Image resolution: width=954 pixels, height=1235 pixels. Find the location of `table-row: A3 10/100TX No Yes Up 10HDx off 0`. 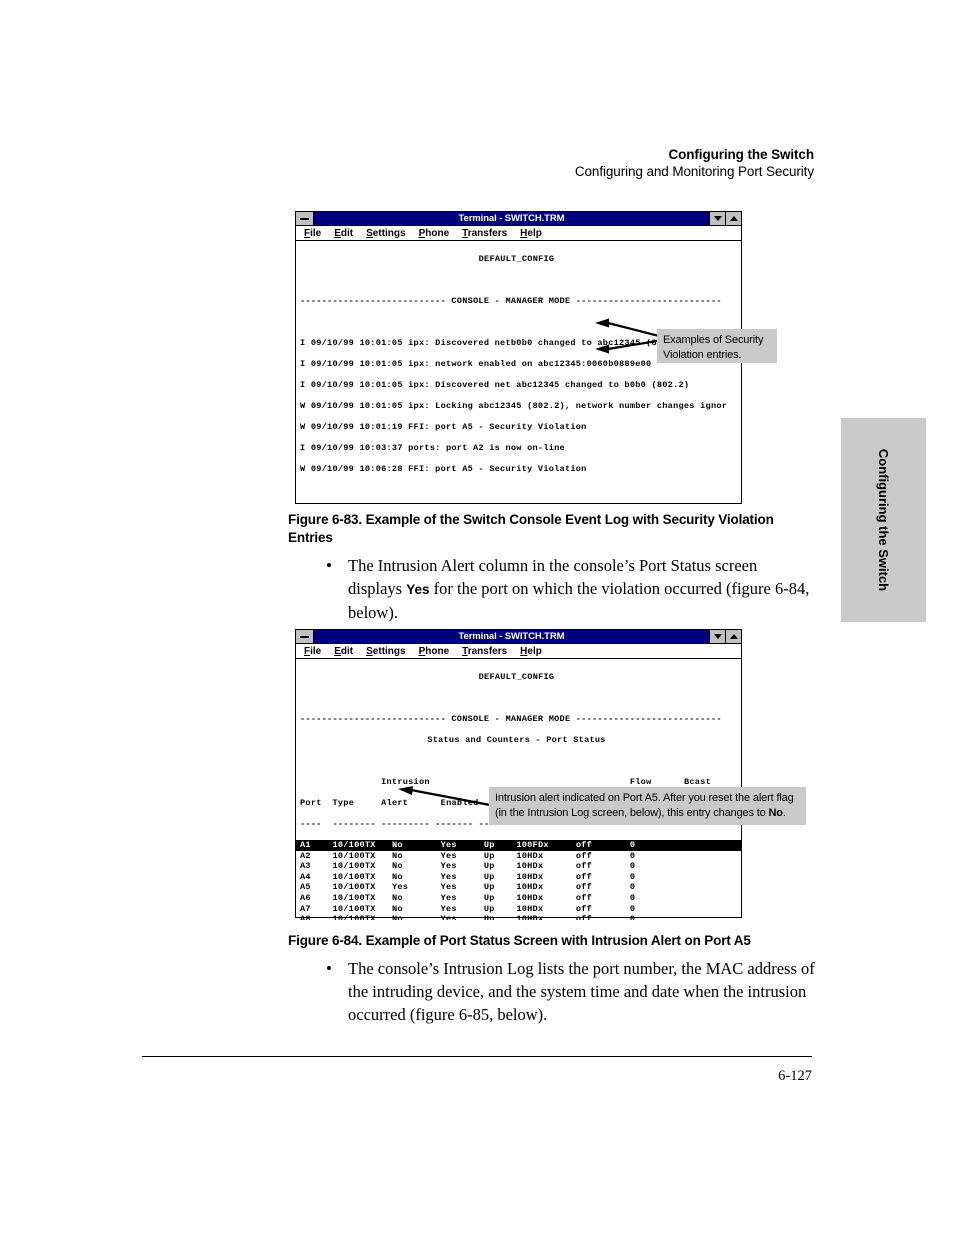

table-row: A3 10/100TX No Yes Up 10HDx off 0 is located at coordinates (520, 866).